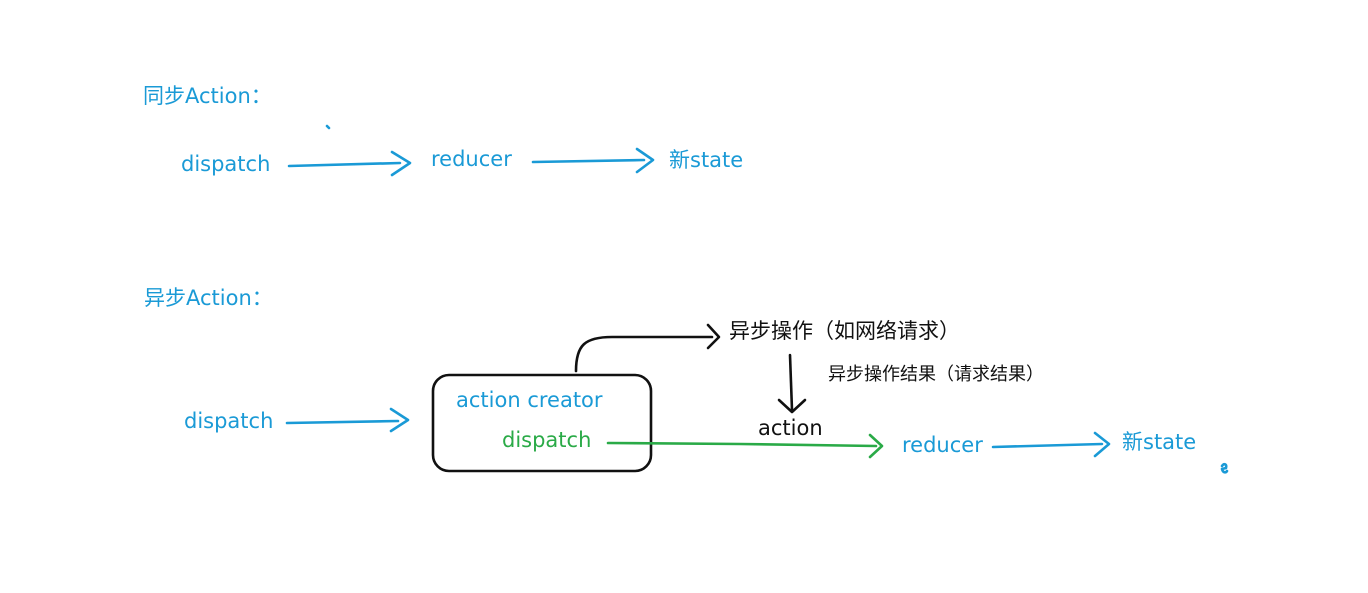 The image size is (1368, 593). I want to click on action-creator-label: action creator, so click(529, 400).